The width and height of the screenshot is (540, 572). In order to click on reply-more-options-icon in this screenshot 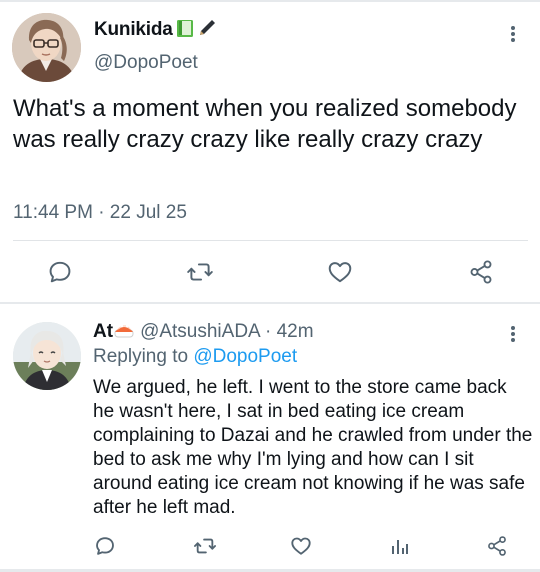, I will do `click(513, 336)`.